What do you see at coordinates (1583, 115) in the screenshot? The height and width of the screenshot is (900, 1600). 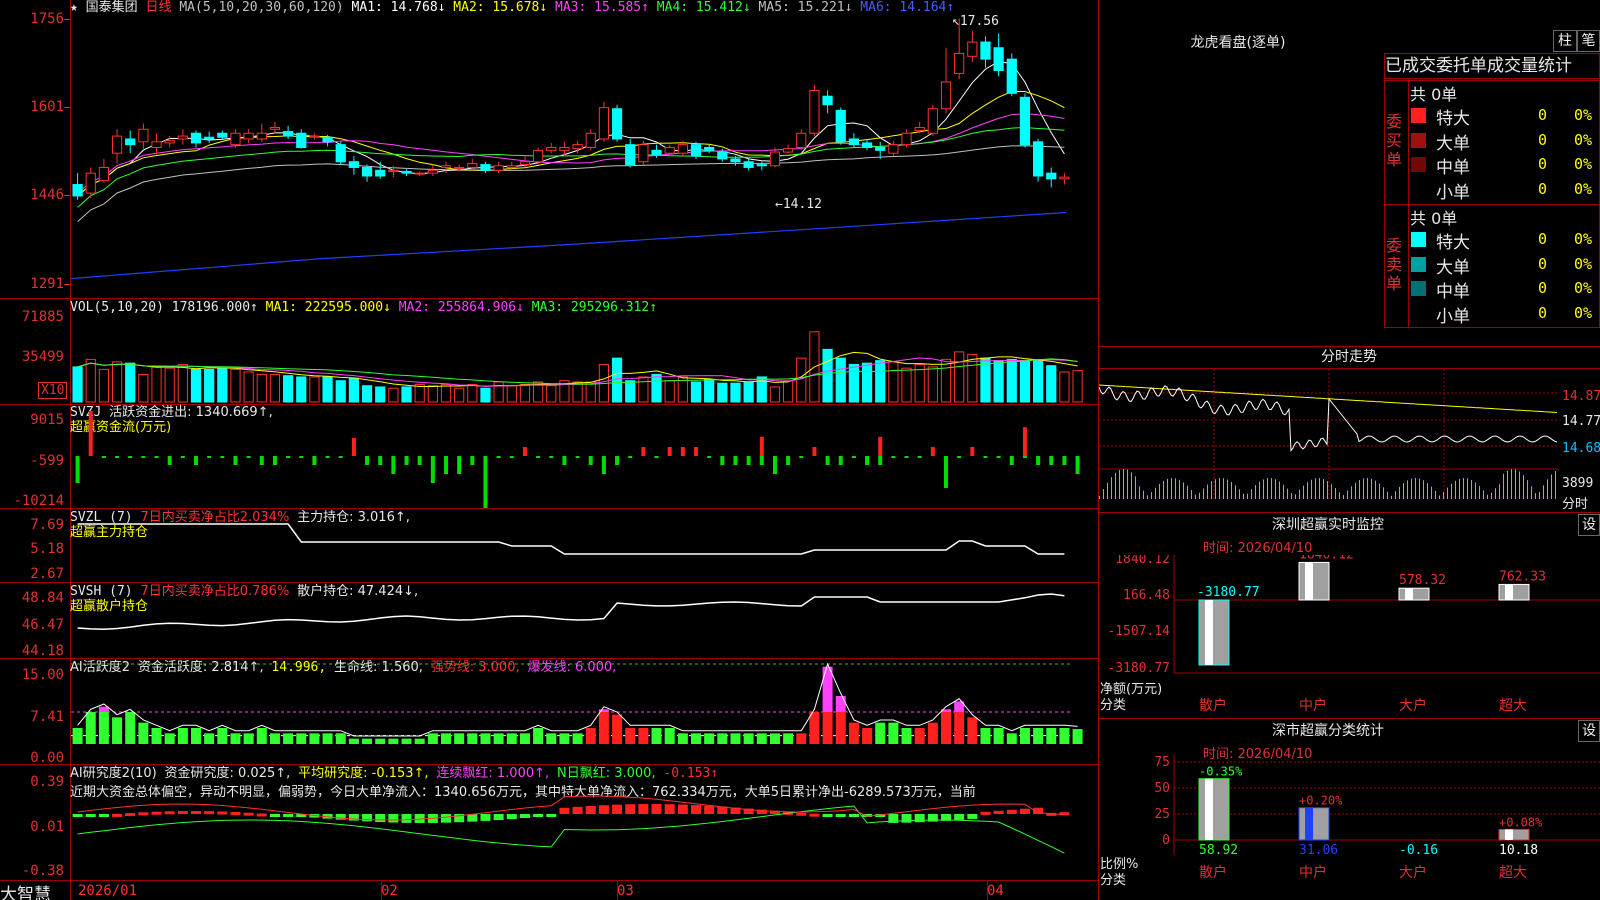 I see `order-percent: 0%` at bounding box center [1583, 115].